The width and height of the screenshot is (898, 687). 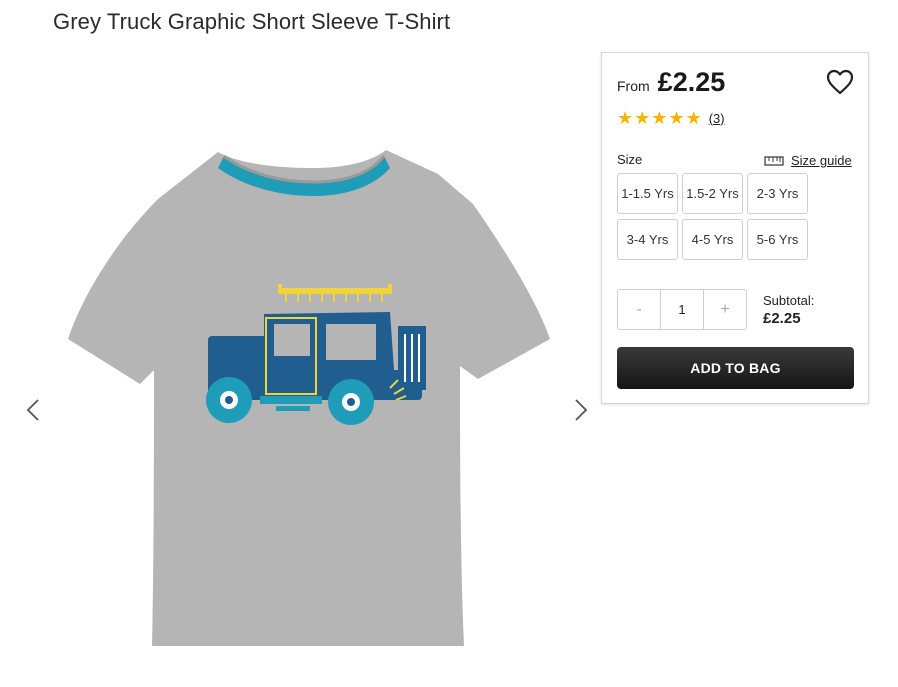 I want to click on subtotal-label: Subtotal:, so click(x=789, y=300).